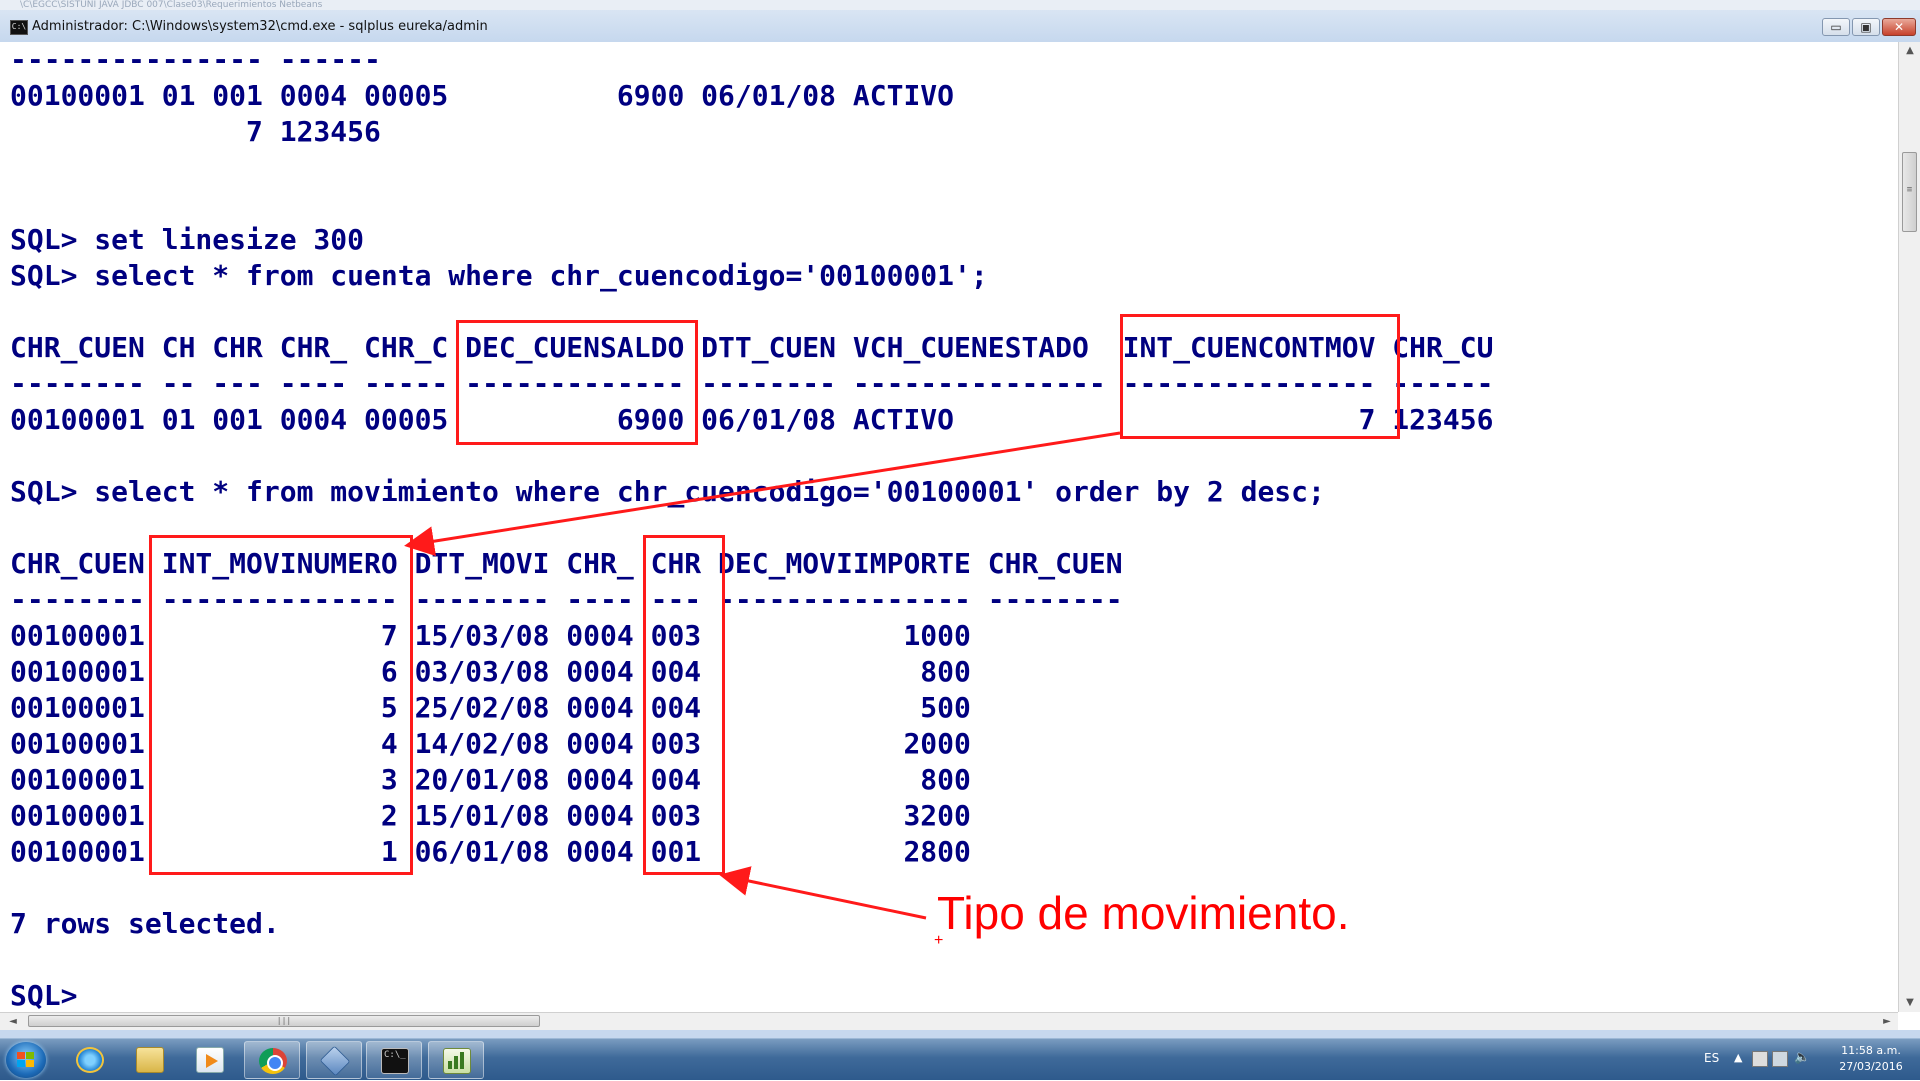 This screenshot has width=1920, height=1081. I want to click on chrome-icon, so click(273, 1061).